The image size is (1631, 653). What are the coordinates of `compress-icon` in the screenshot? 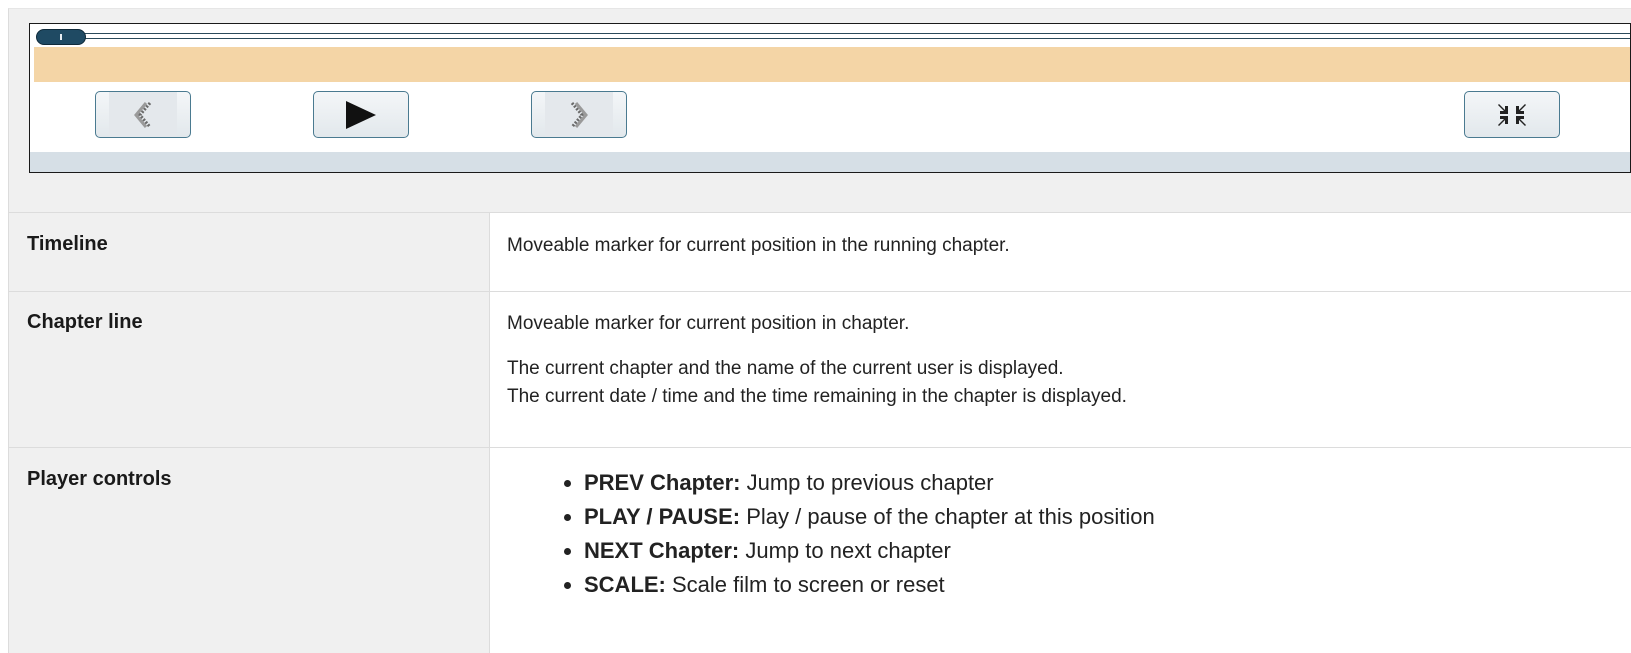 It's located at (1512, 114).